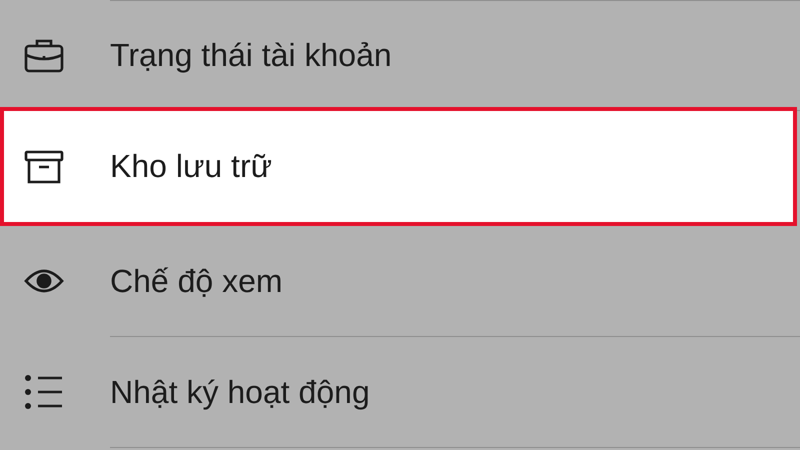 This screenshot has width=800, height=450. I want to click on menu-label: Nhật ký hoạt động, so click(240, 392).